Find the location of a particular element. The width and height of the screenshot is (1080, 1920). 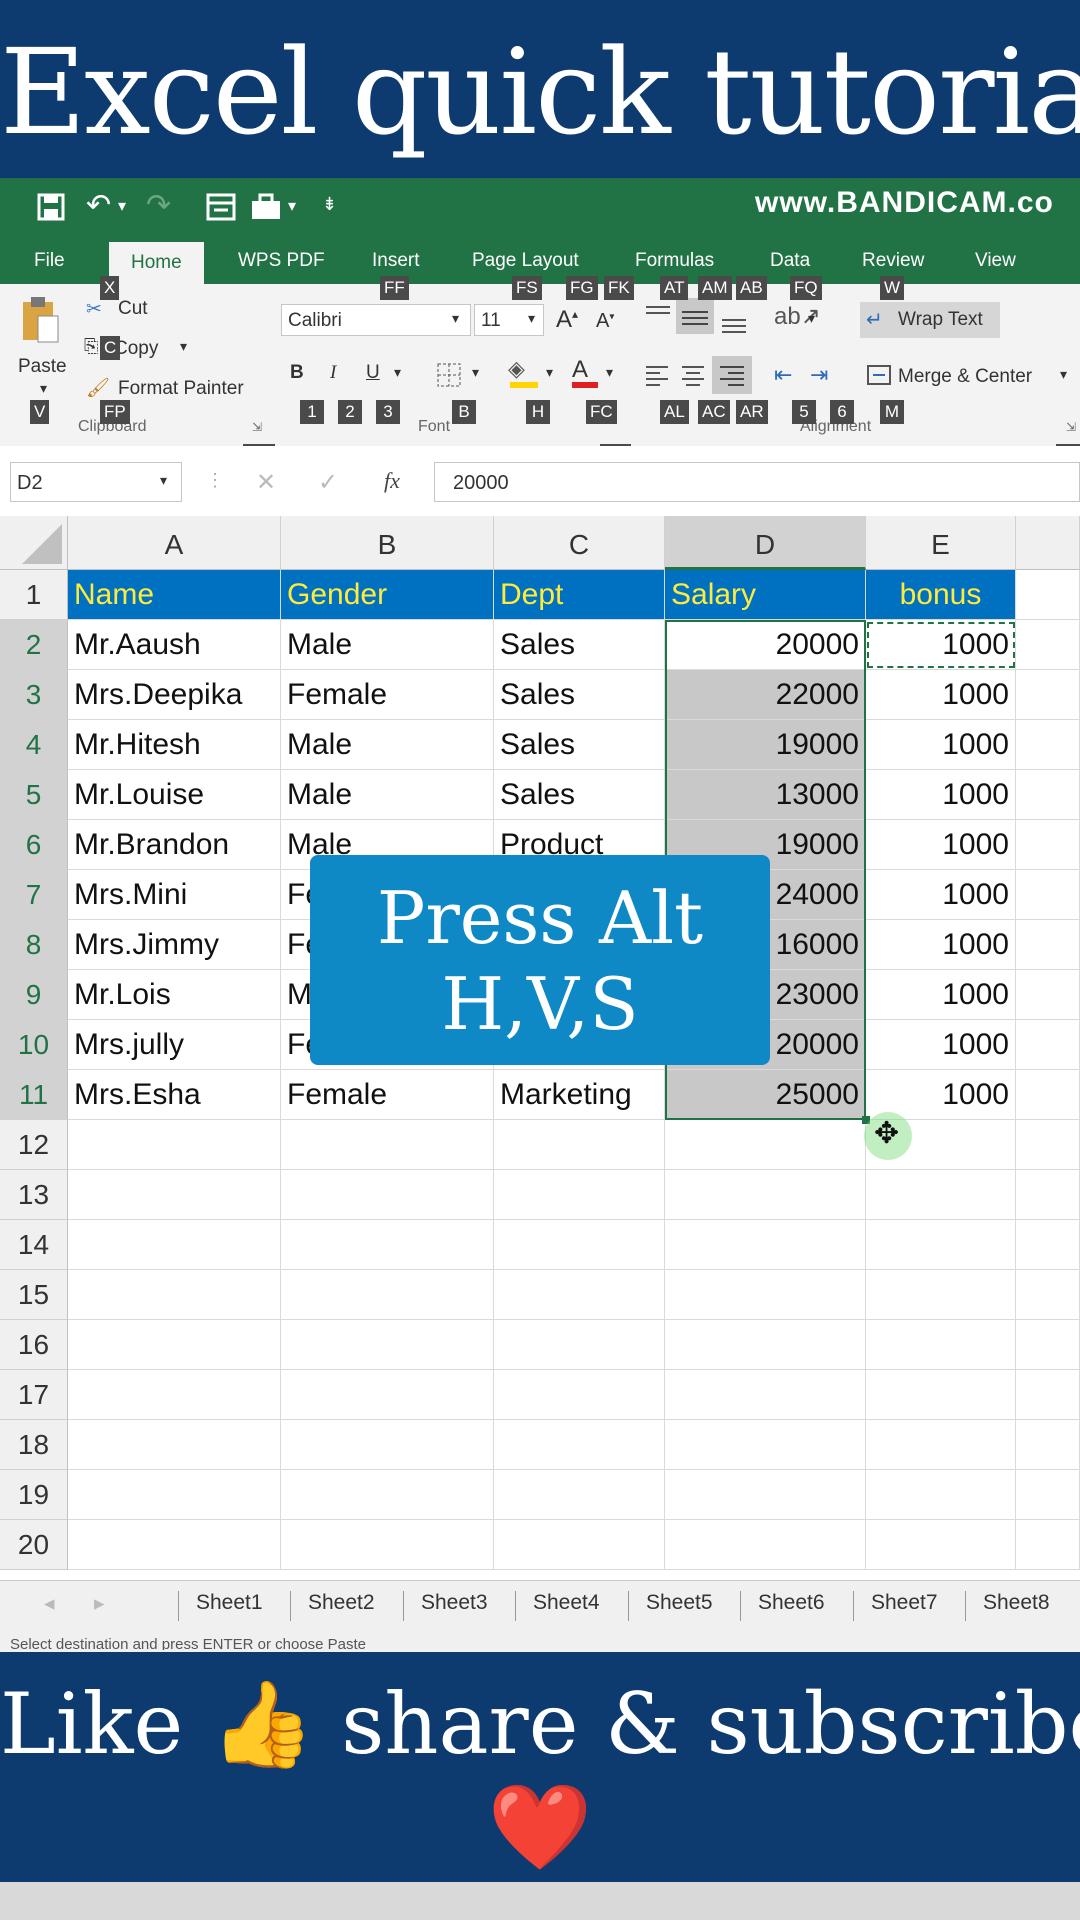

paste-dropdown-icon: ▾ is located at coordinates (43, 388).